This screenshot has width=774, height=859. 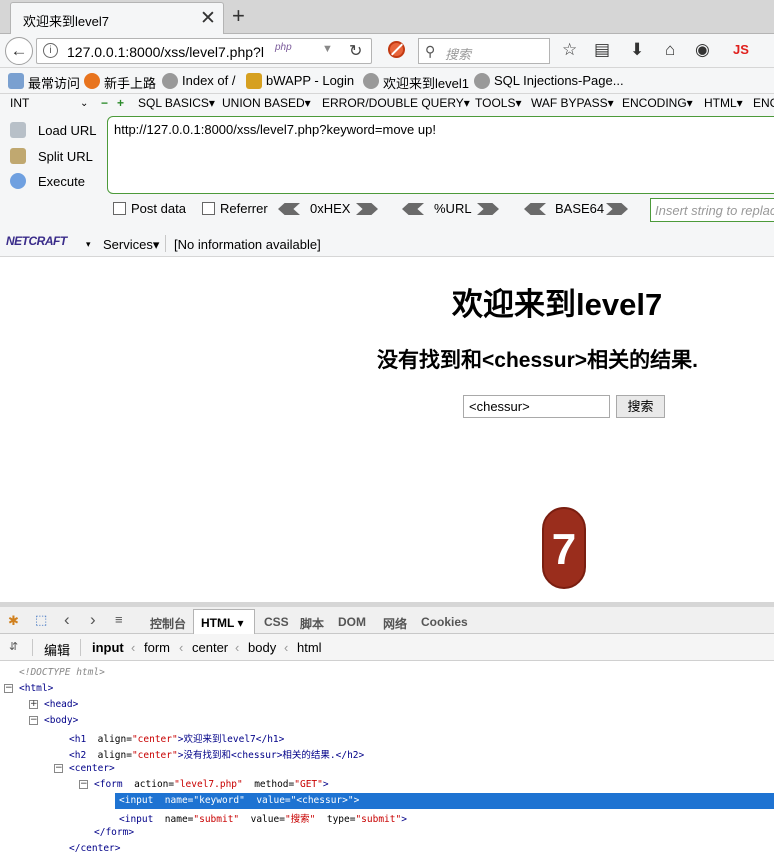 I want to click on load-url-button: Load URL, so click(x=53, y=130).